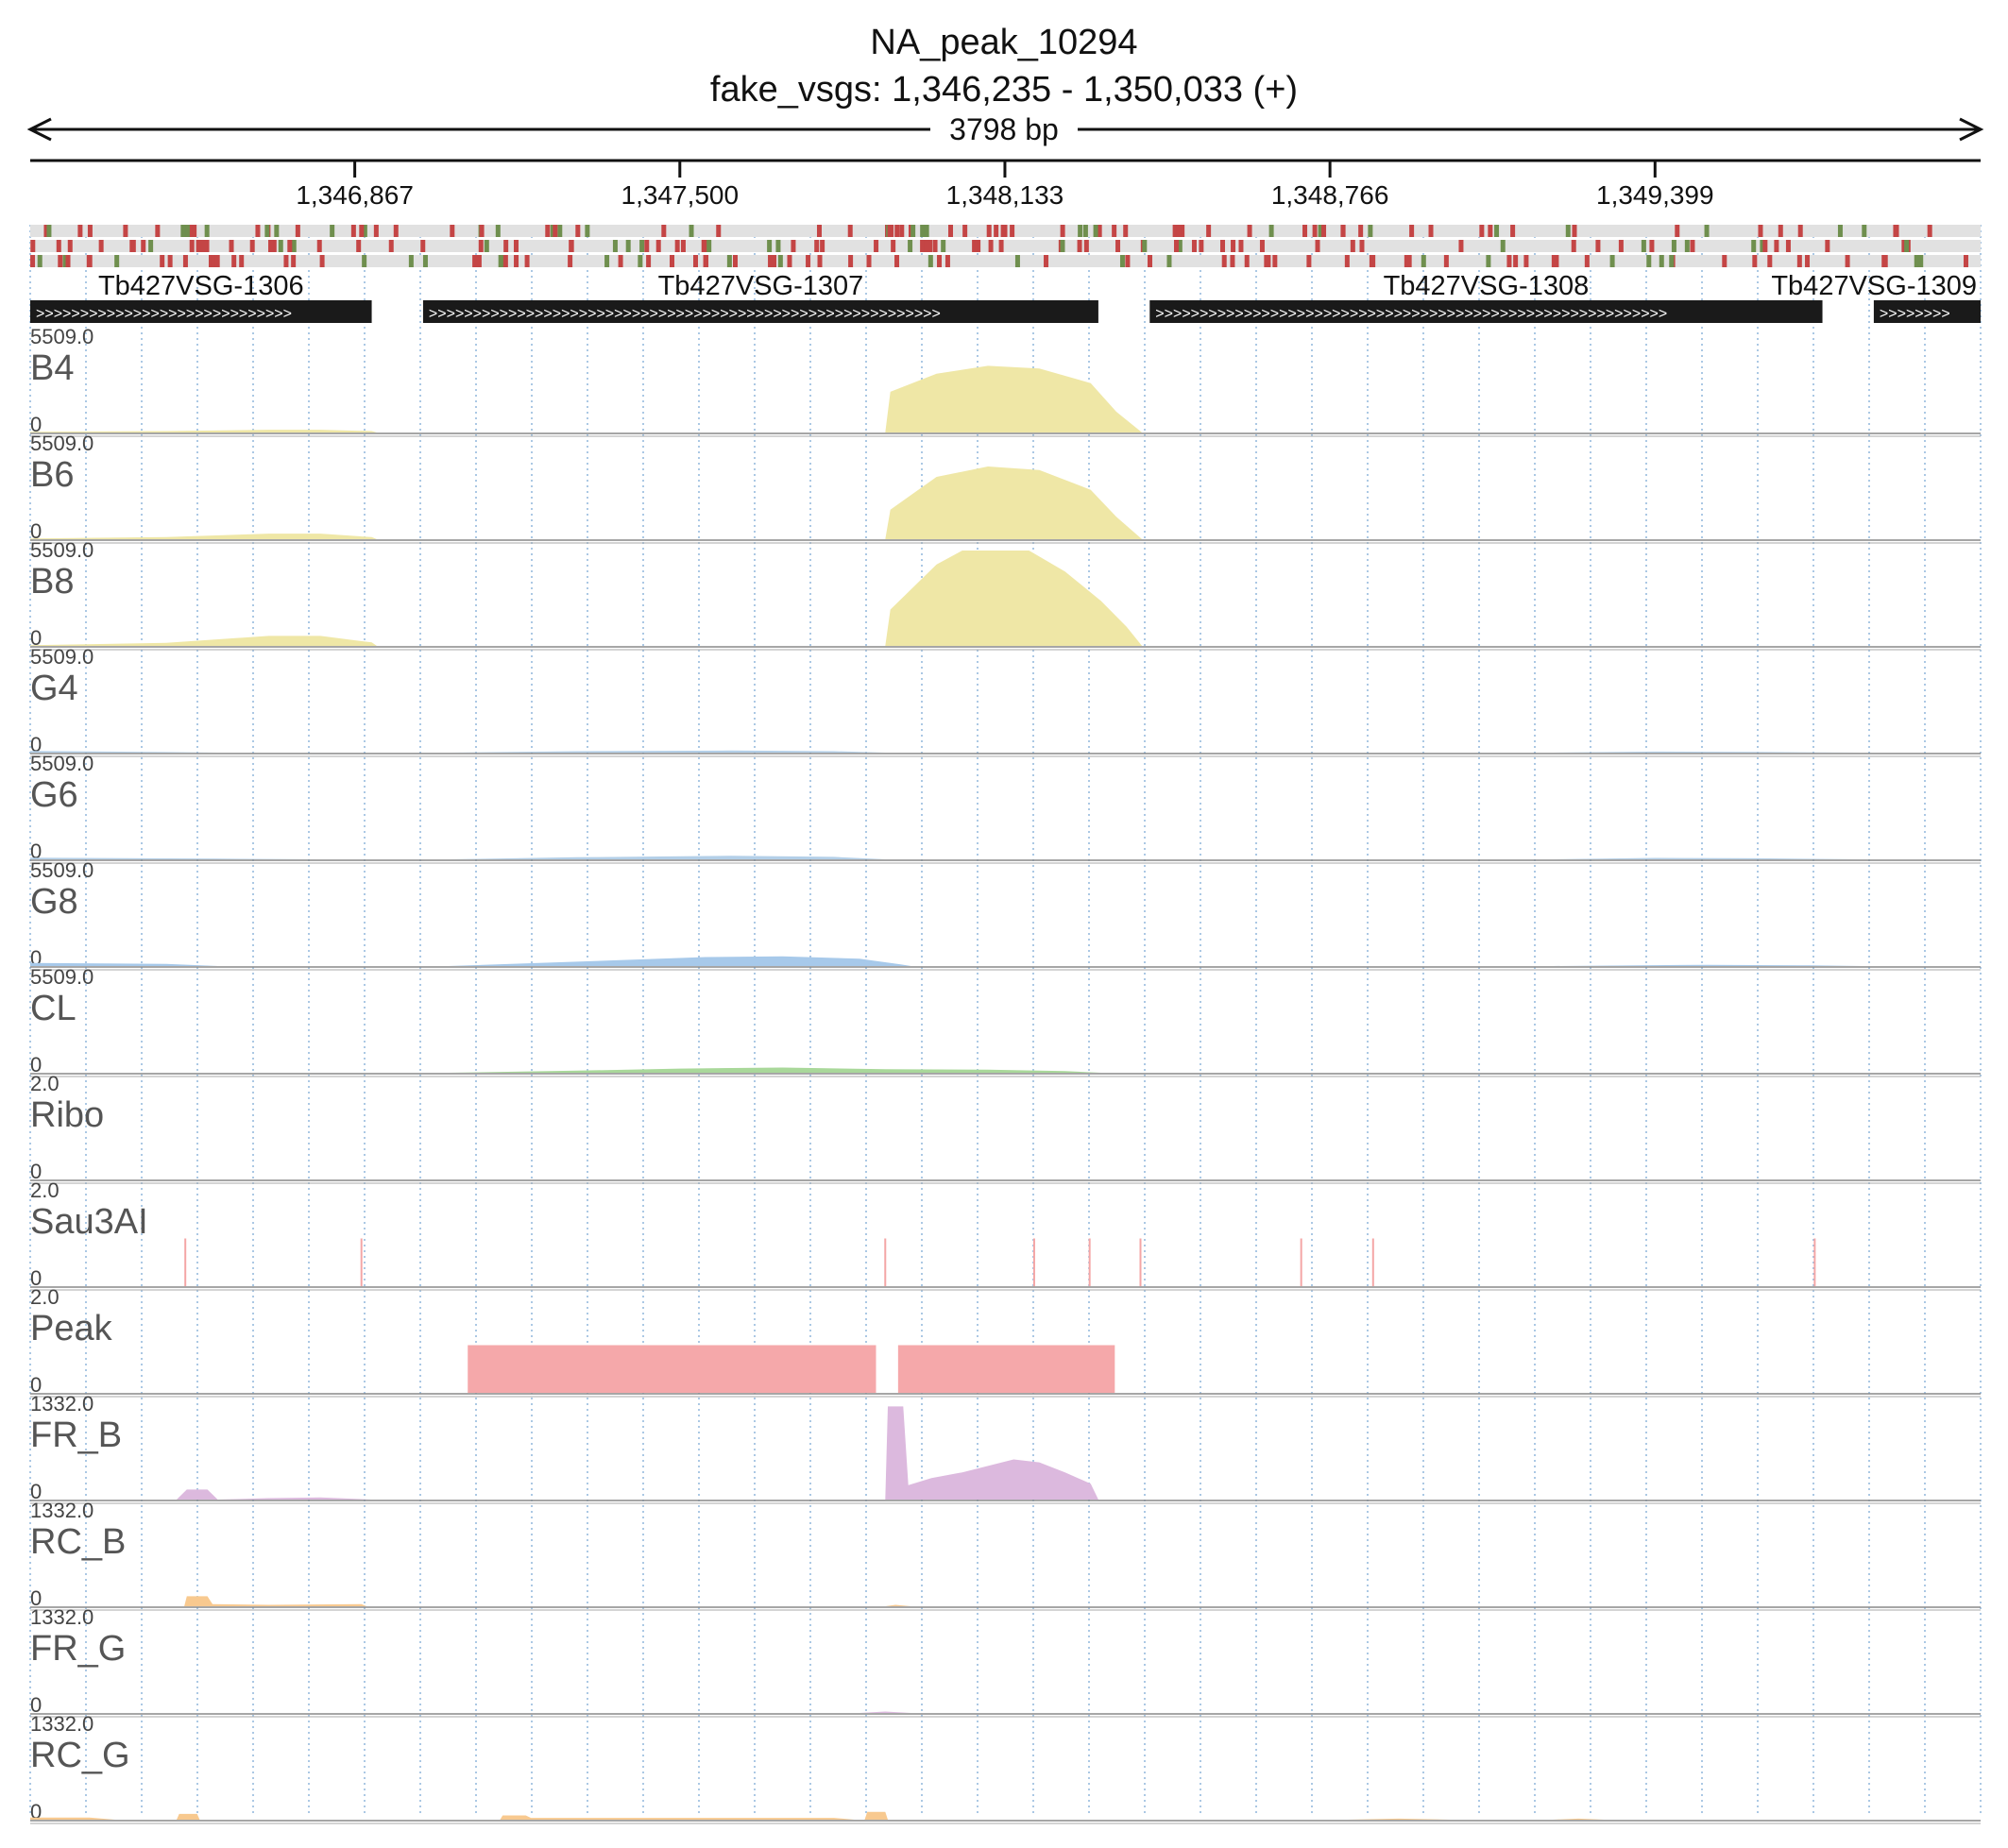 The height and width of the screenshot is (1848, 2008). I want to click on track-ymin-label: 0, so click(36, 1811).